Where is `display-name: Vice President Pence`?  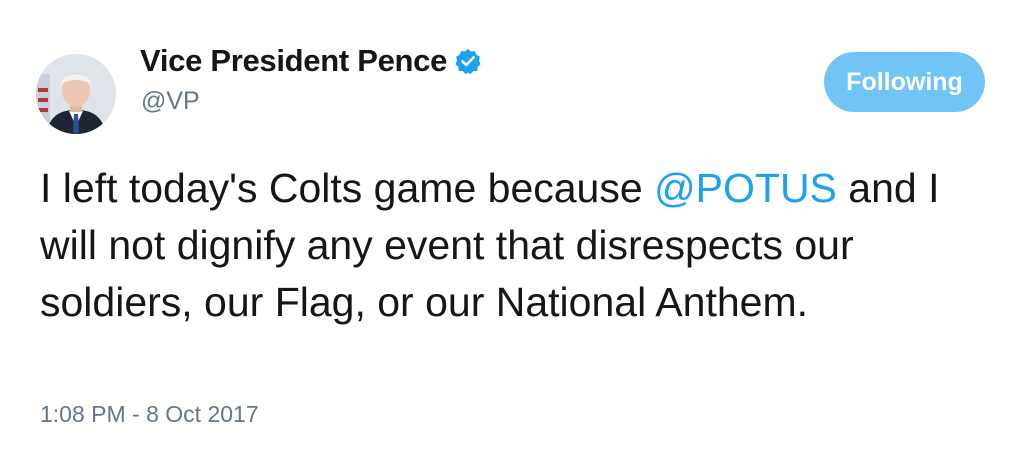 display-name: Vice President Pence is located at coordinates (293, 61).